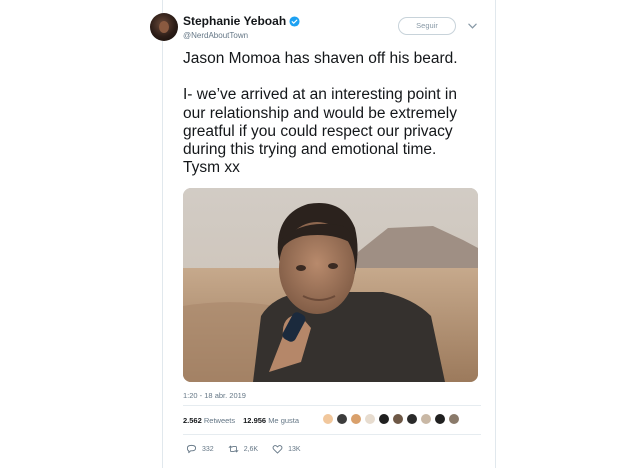  What do you see at coordinates (284, 420) in the screenshot?
I see `likes-label: Me gusta` at bounding box center [284, 420].